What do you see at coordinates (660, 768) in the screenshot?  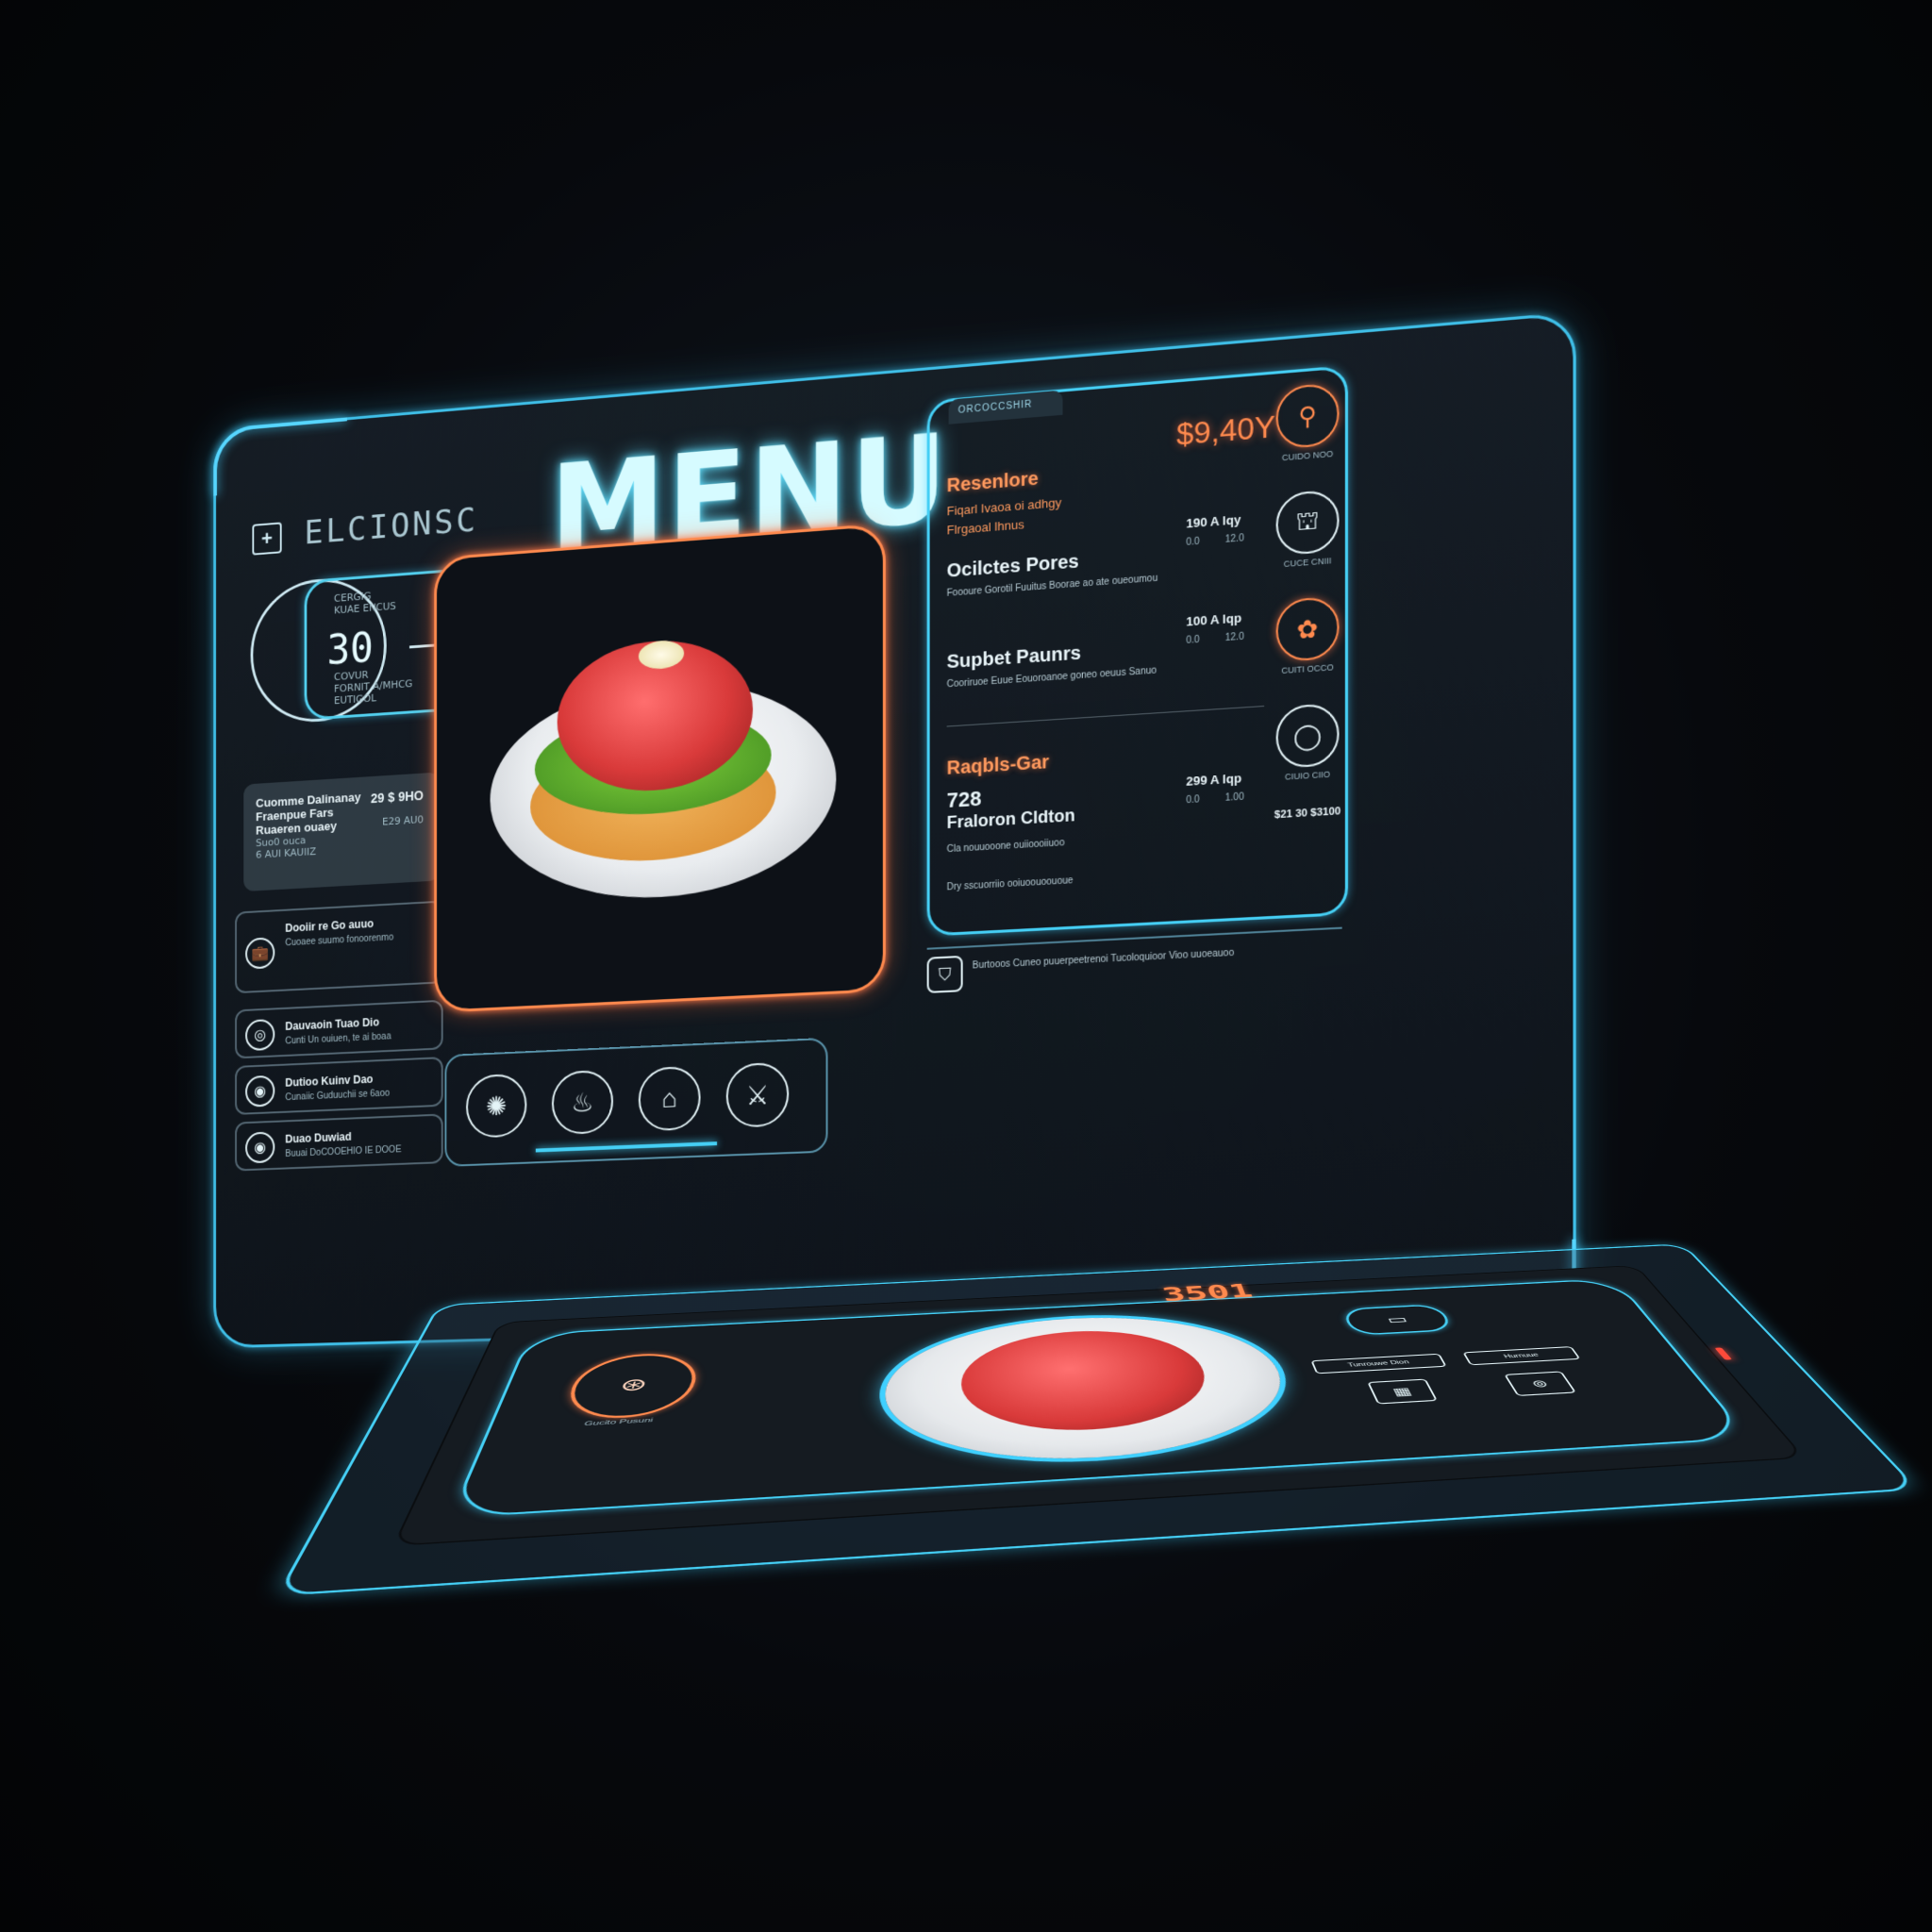 I see `featured-dish-frame` at bounding box center [660, 768].